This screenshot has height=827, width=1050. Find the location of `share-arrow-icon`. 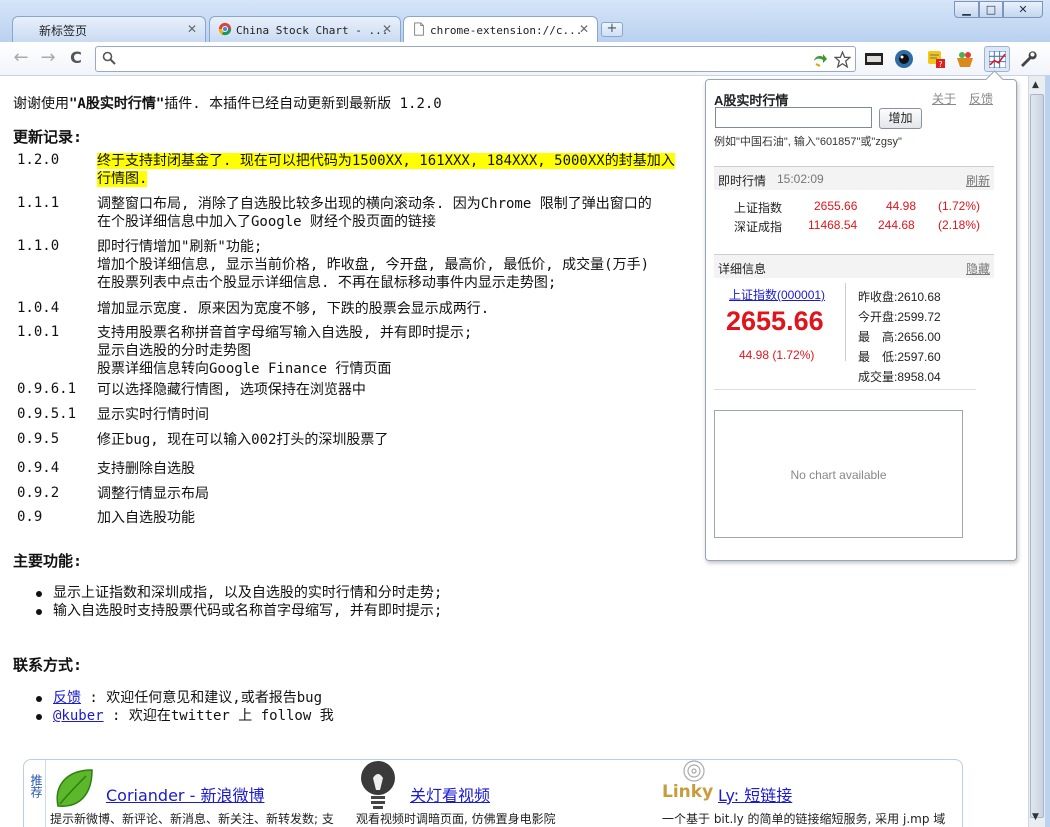

share-arrow-icon is located at coordinates (820, 60).